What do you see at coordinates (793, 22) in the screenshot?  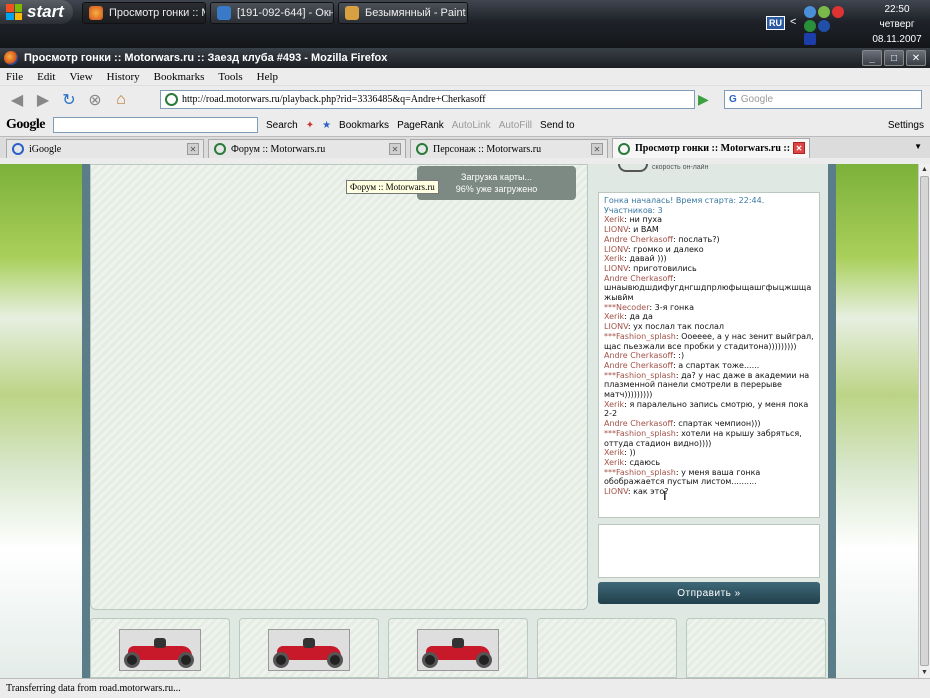 I see `show-hidden-icons-arrow: <` at bounding box center [793, 22].